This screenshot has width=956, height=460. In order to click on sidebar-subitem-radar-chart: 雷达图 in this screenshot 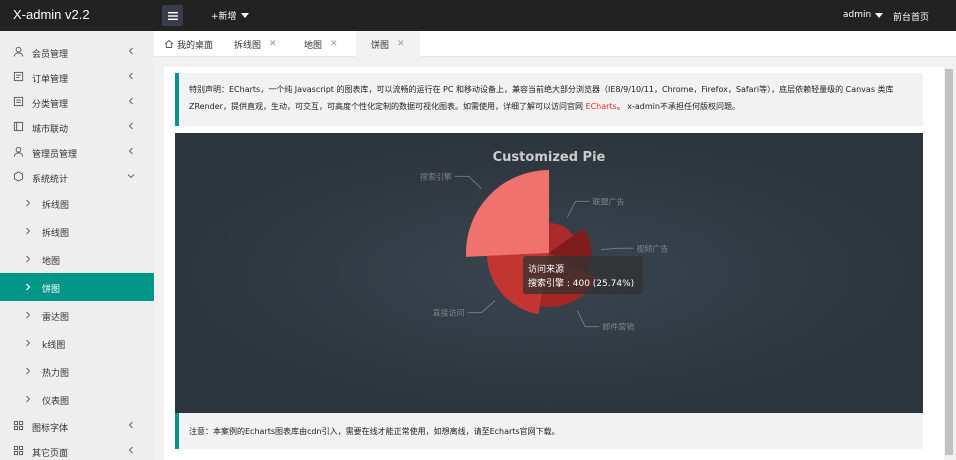, I will do `click(77, 315)`.